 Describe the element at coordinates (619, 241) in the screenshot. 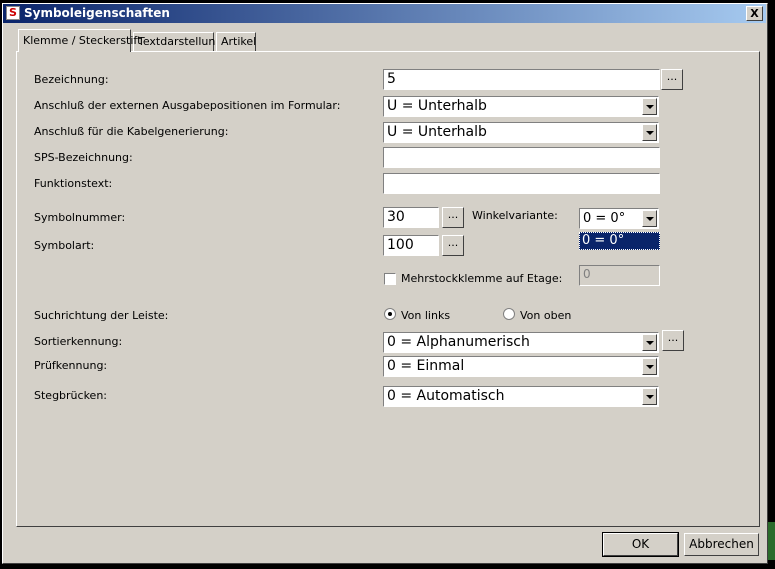

I see `winkelvariante-option: 0 = 0°` at that location.